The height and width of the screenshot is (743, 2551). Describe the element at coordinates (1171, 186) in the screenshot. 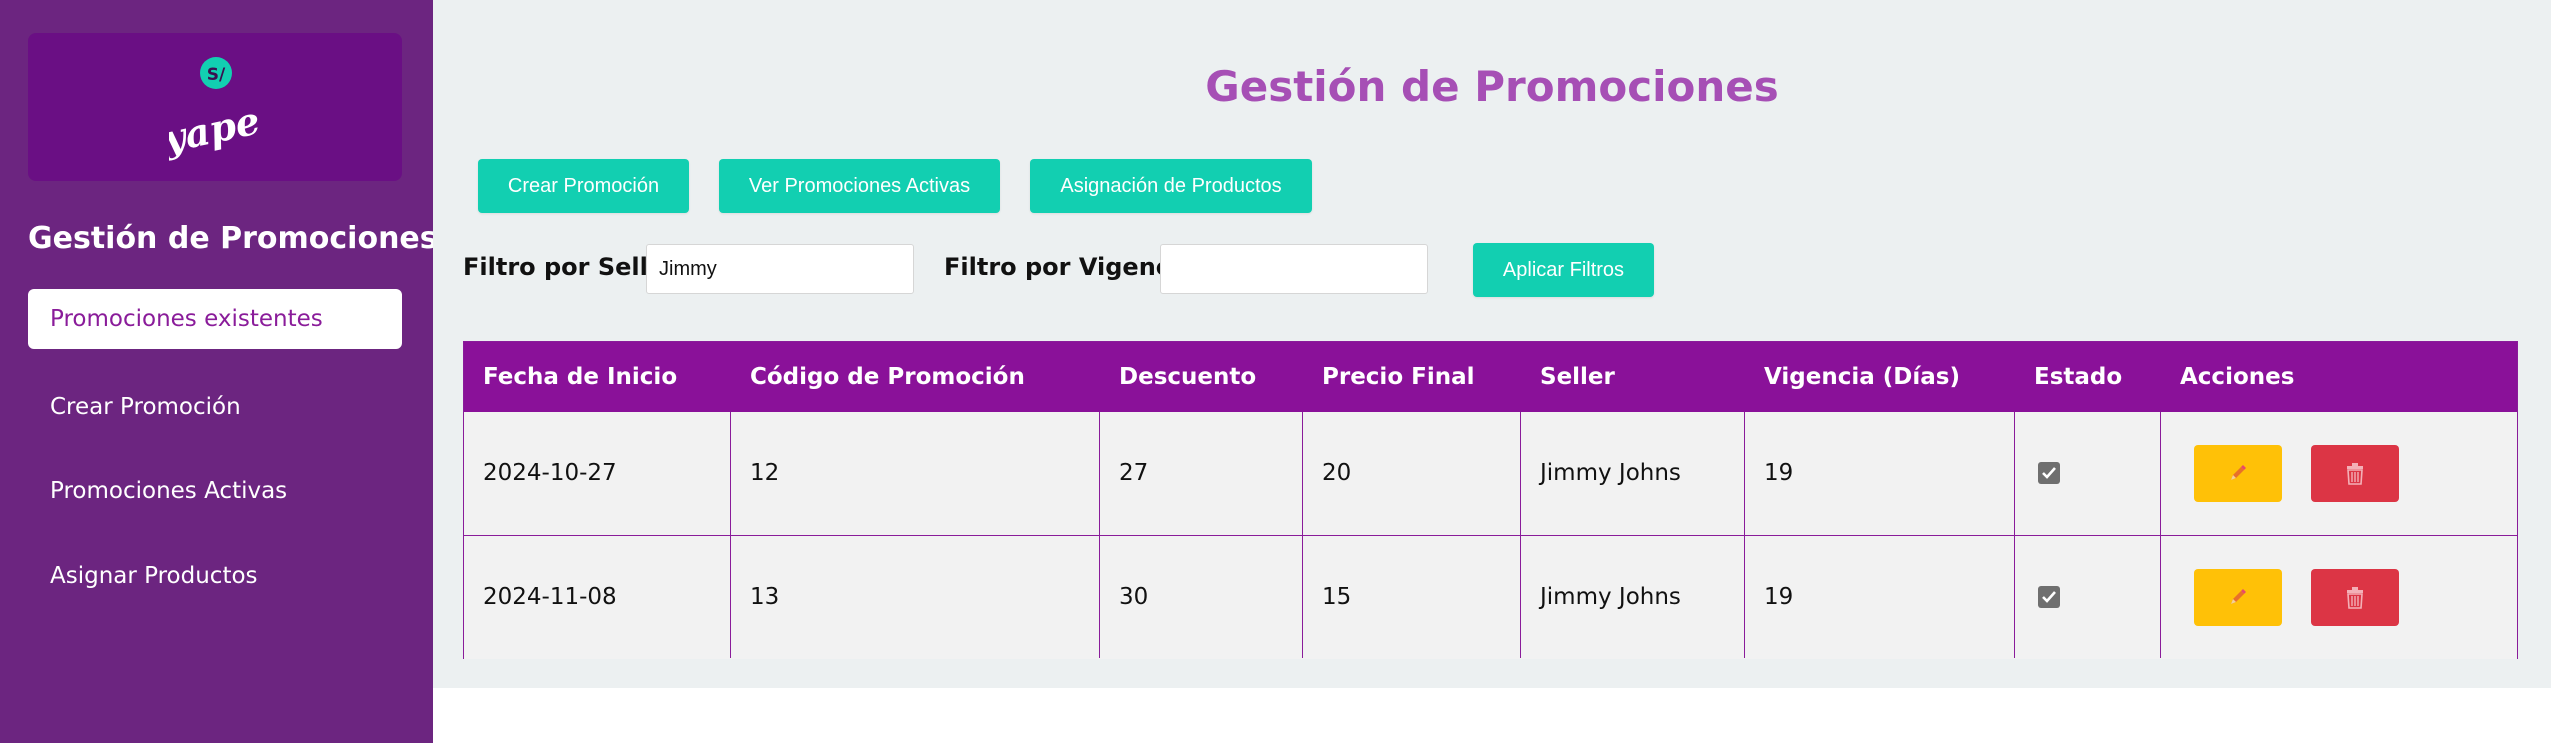

I see `assign-products-button: Asignación de Productos` at that location.